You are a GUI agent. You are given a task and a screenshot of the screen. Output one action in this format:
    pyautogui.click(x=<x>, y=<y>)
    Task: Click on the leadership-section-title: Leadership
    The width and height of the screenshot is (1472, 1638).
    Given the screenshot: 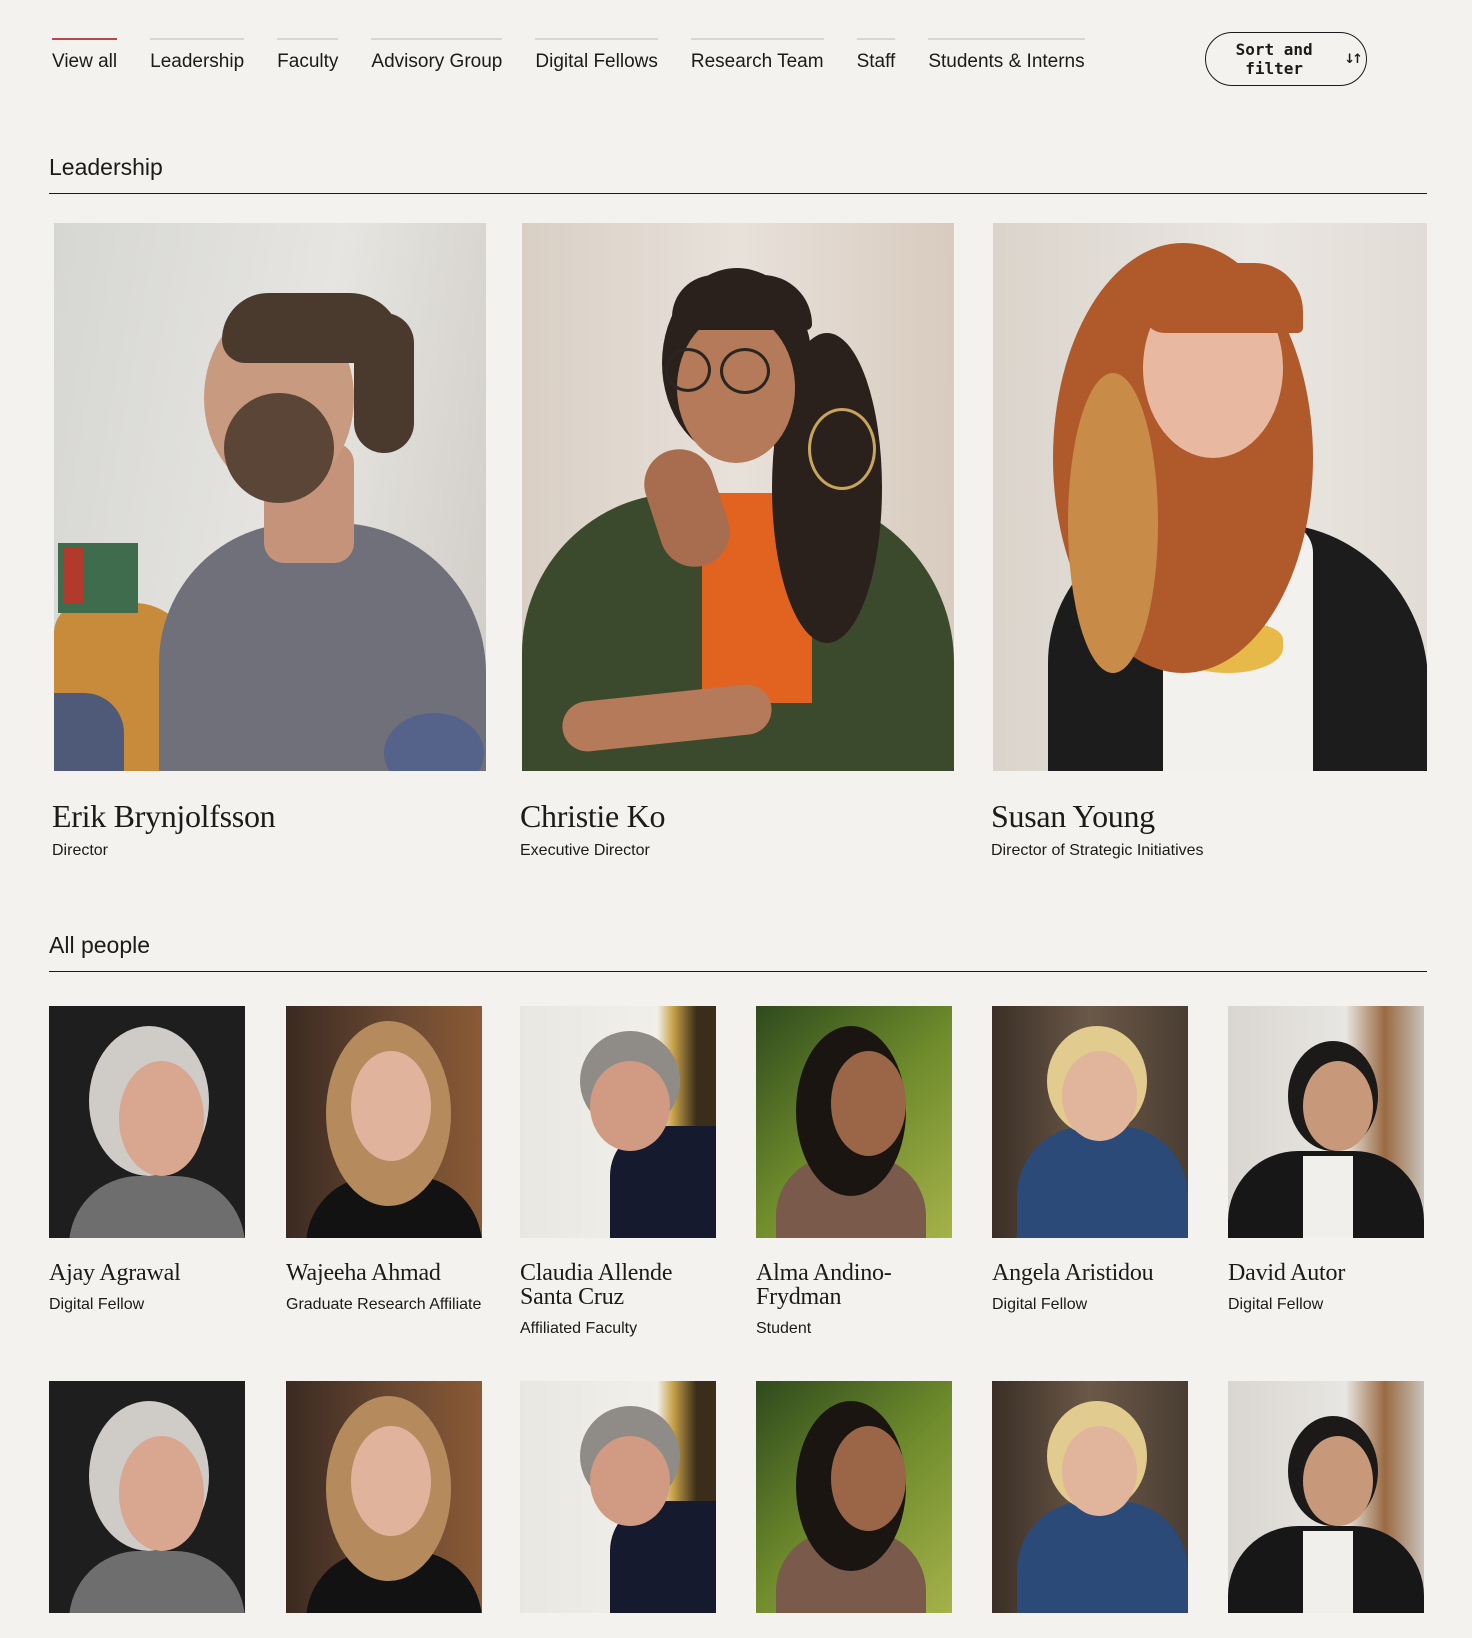 What is the action you would take?
    pyautogui.click(x=738, y=173)
    